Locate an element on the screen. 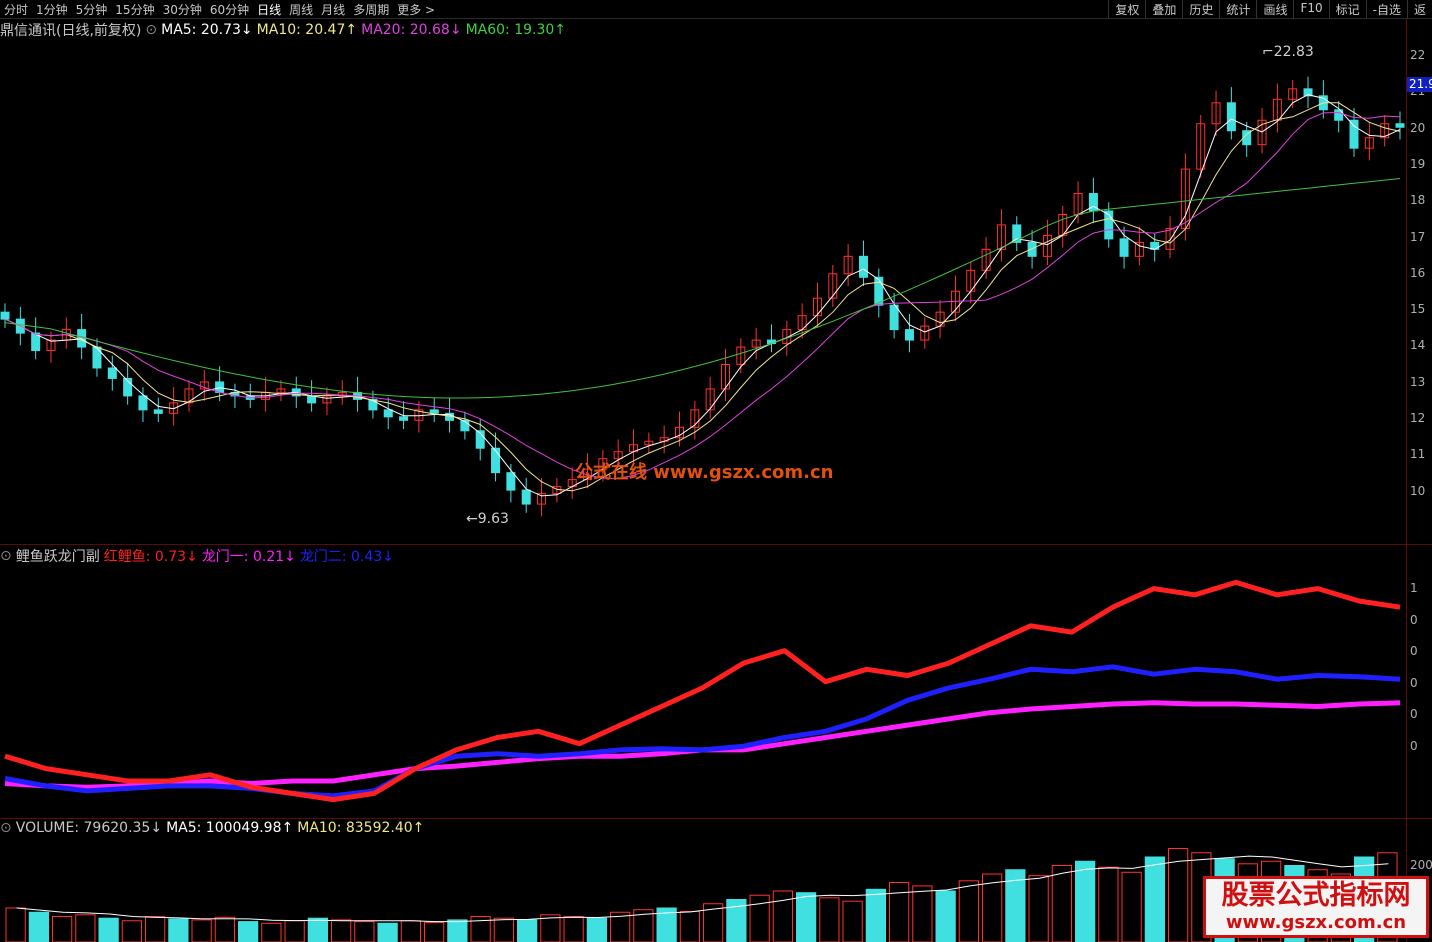 The width and height of the screenshot is (1432, 942). watermark-text: 公式在线 www.gszx.com.cn is located at coordinates (704, 472).